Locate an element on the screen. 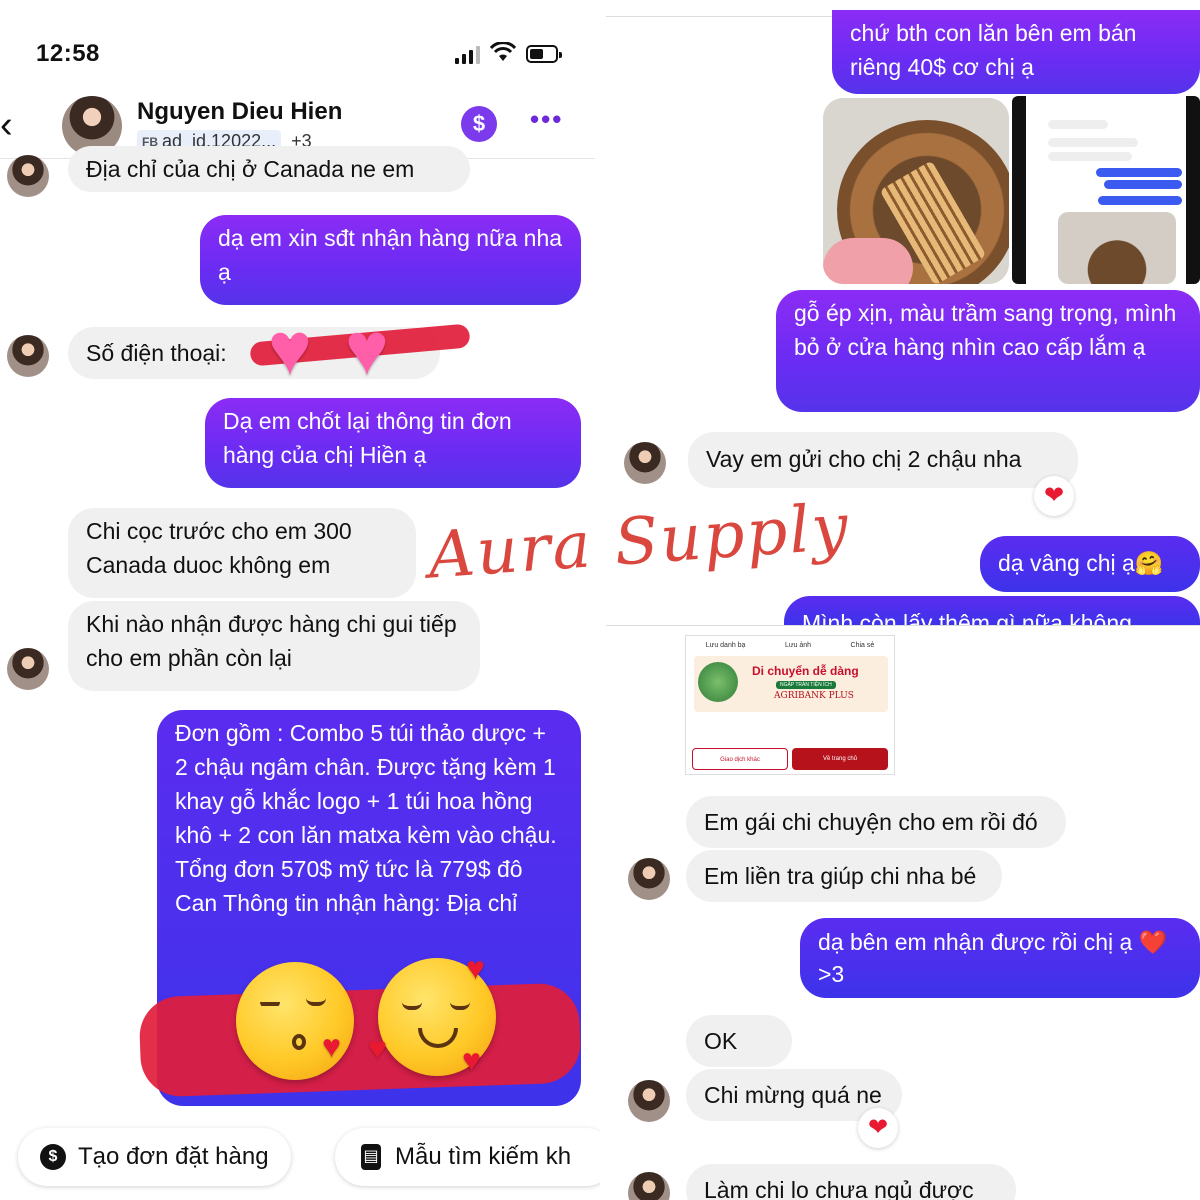 This screenshot has width=1200, height=1200. chip-label: Mẫu tìm kiếm kh is located at coordinates (483, 1156).